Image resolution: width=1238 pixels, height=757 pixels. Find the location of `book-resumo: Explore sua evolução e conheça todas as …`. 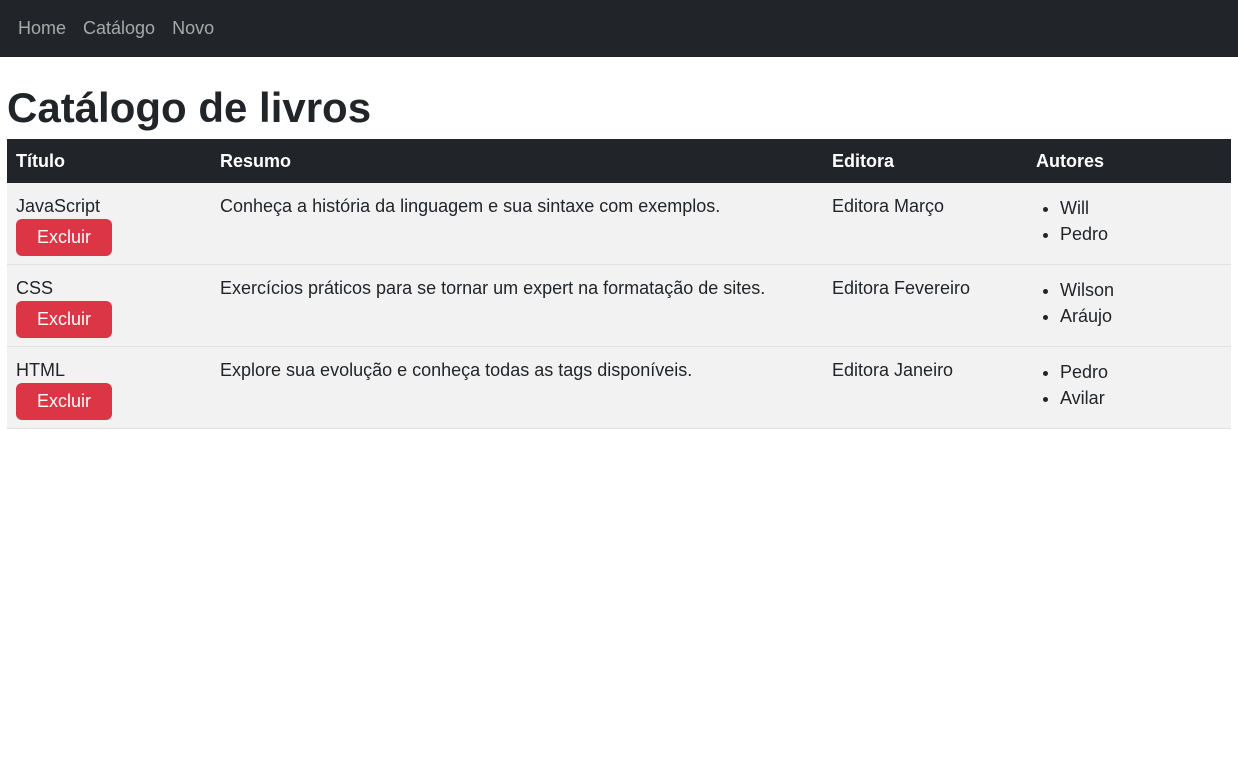

book-resumo: Explore sua evolução e conheça todas as … is located at coordinates (517, 388).